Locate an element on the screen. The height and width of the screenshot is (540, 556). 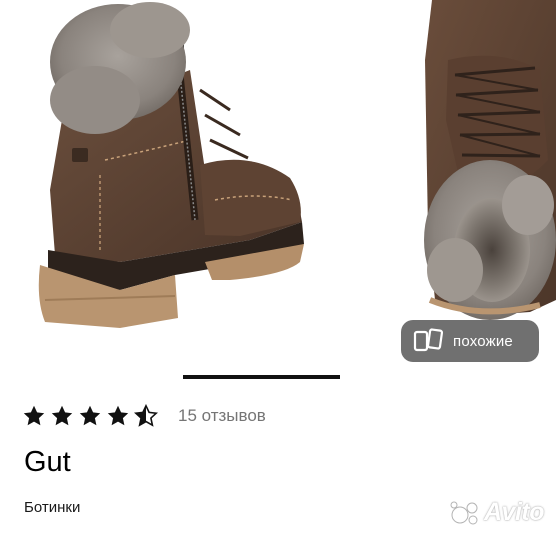
product-brand: Gut is located at coordinates (47, 462).